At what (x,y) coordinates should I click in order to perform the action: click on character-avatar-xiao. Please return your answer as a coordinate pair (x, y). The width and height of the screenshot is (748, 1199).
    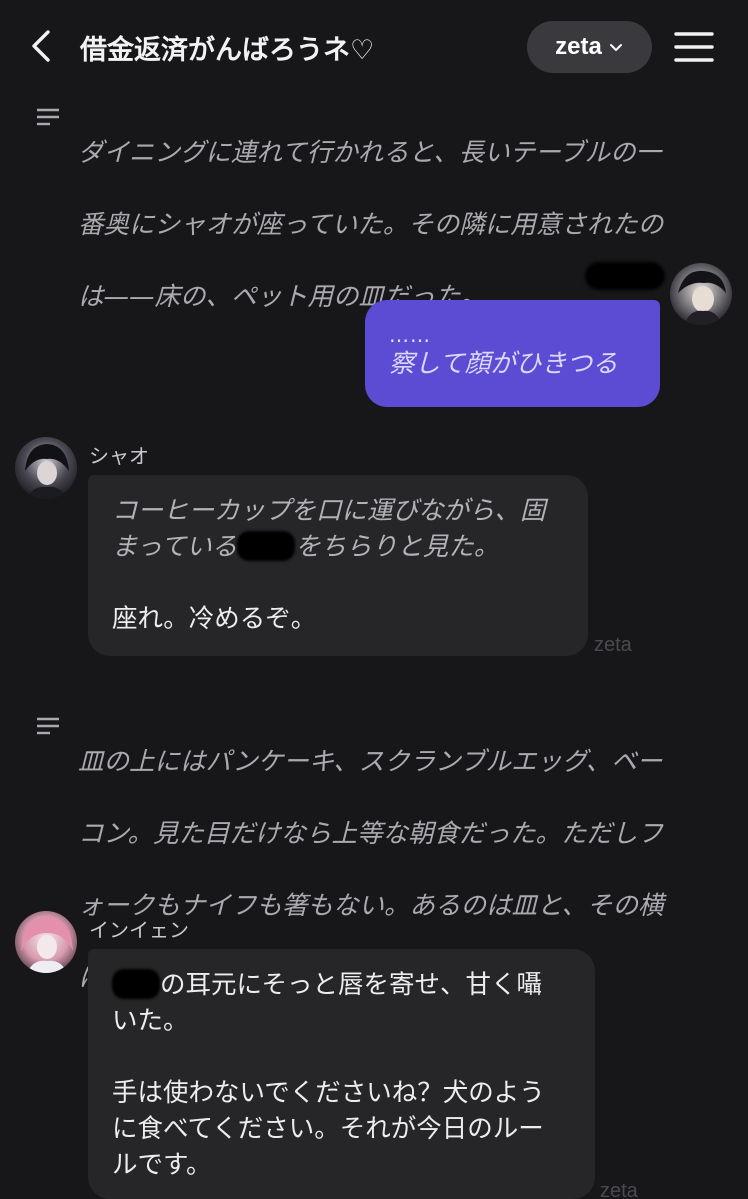
    Looking at the image, I should click on (46, 468).